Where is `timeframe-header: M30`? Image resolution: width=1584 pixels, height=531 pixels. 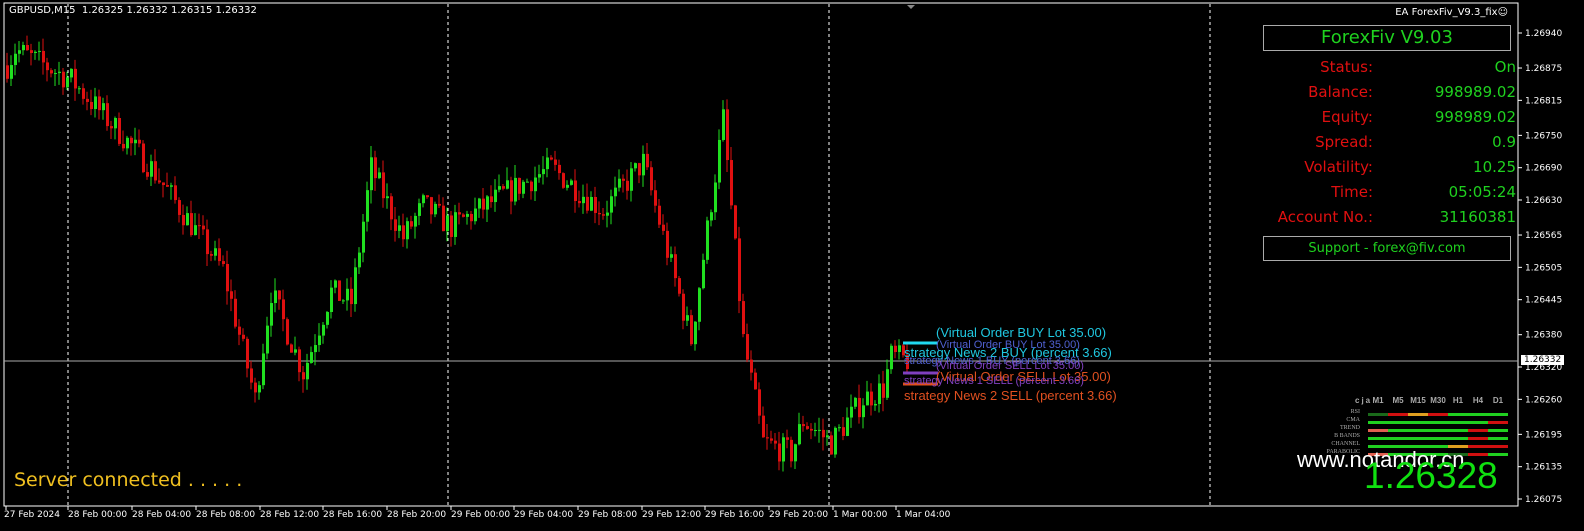 timeframe-header: M30 is located at coordinates (1438, 400).